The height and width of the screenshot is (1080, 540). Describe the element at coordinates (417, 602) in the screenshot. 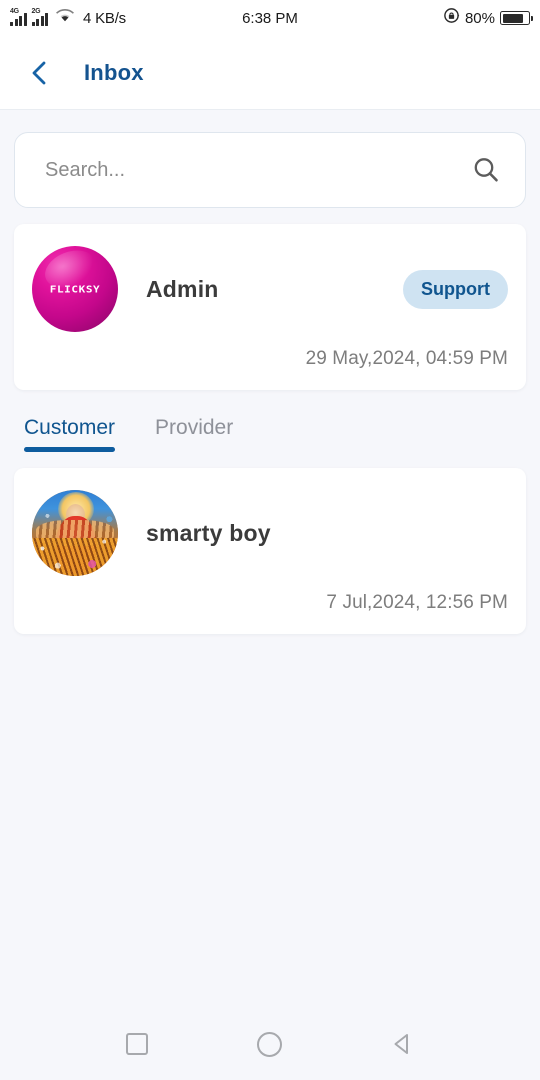

I see `conversation-timestamp: 7 Jul,2024, 12:56 PM` at that location.